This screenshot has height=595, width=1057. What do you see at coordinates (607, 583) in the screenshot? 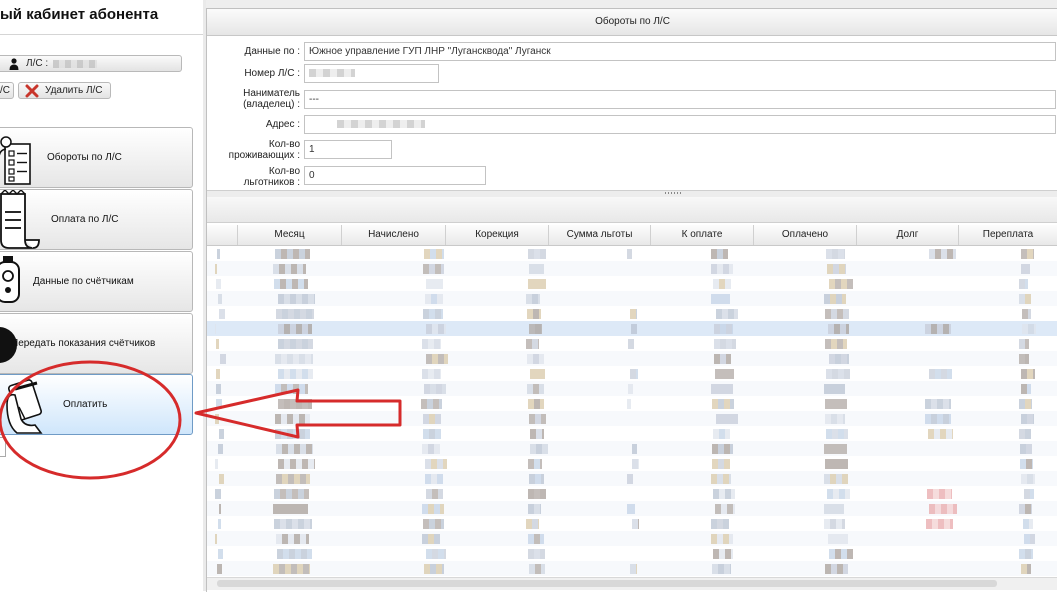
I see `scrollbar-thumb` at bounding box center [607, 583].